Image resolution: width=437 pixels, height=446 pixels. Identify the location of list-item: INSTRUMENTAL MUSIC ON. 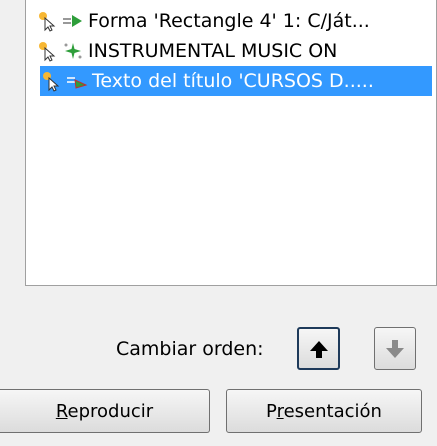
(233, 51).